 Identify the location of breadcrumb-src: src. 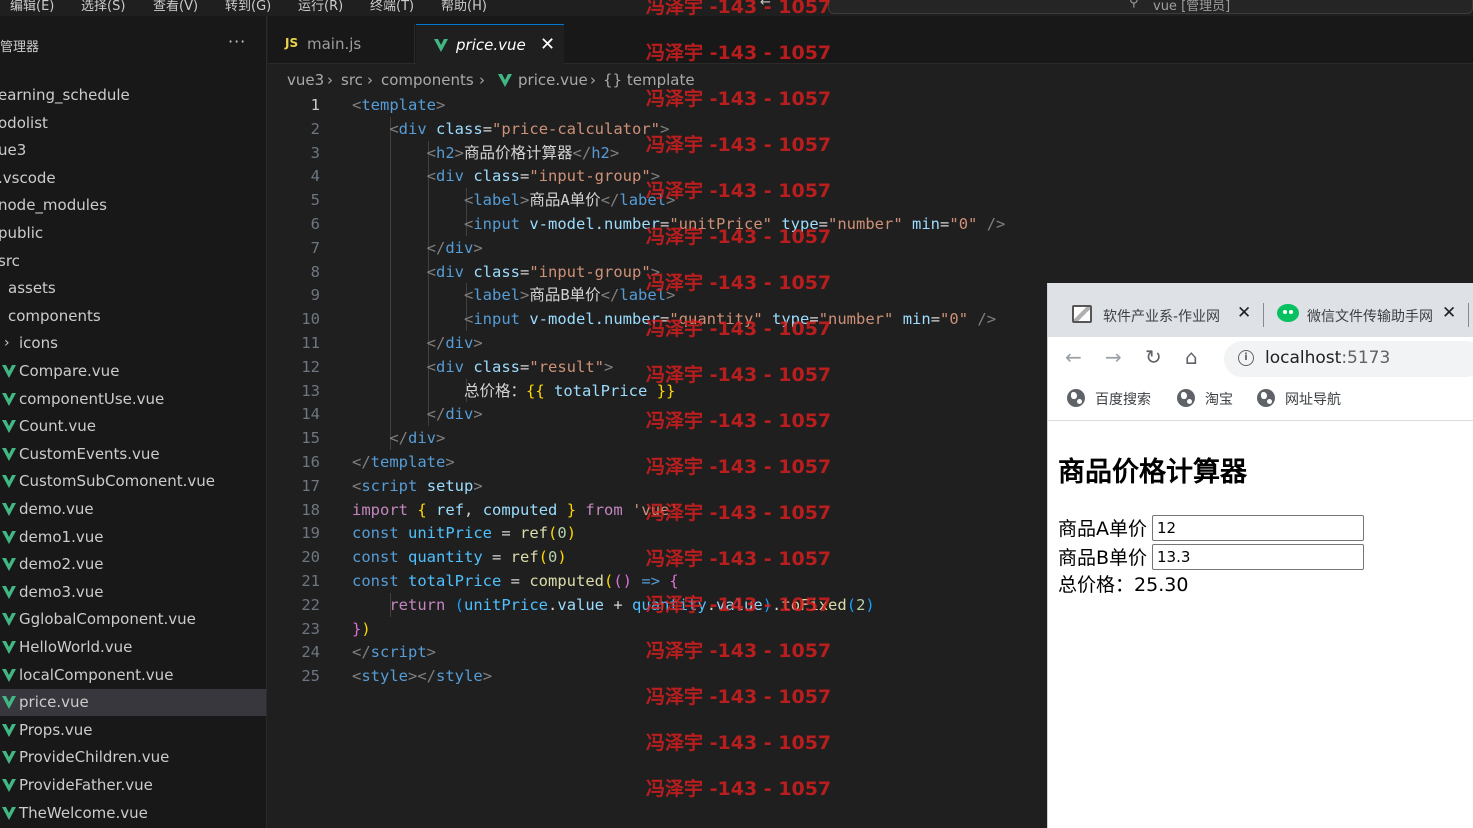
(352, 80).